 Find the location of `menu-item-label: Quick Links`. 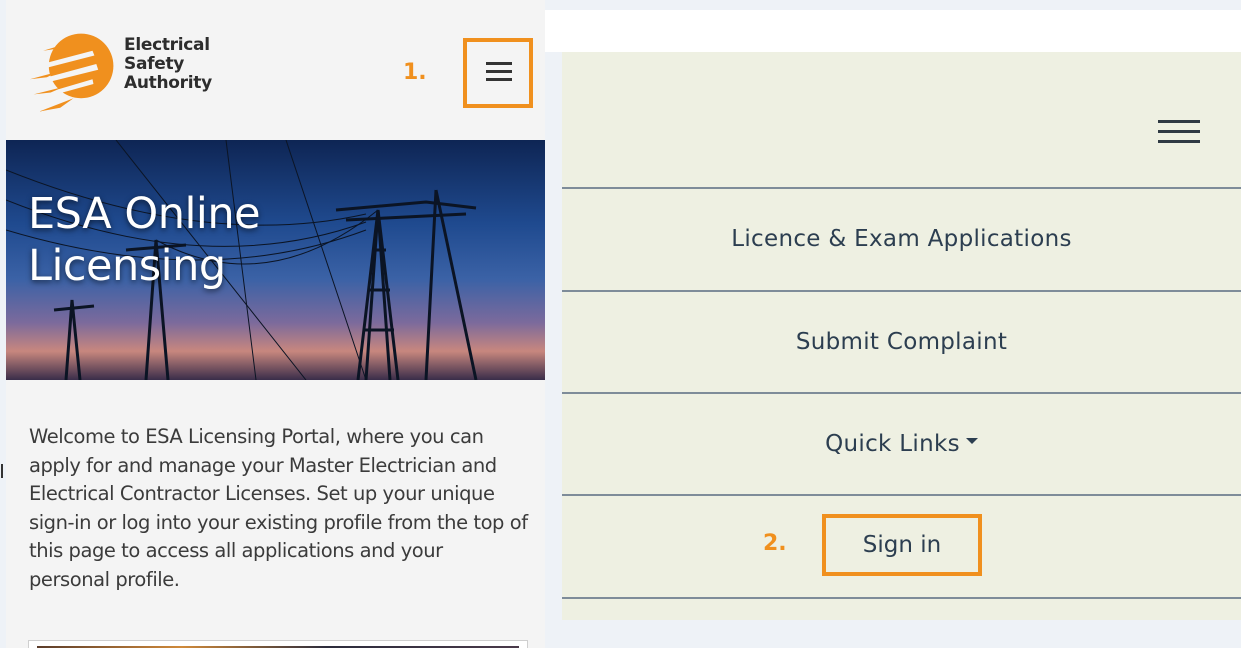

menu-item-label: Quick Links is located at coordinates (892, 444).